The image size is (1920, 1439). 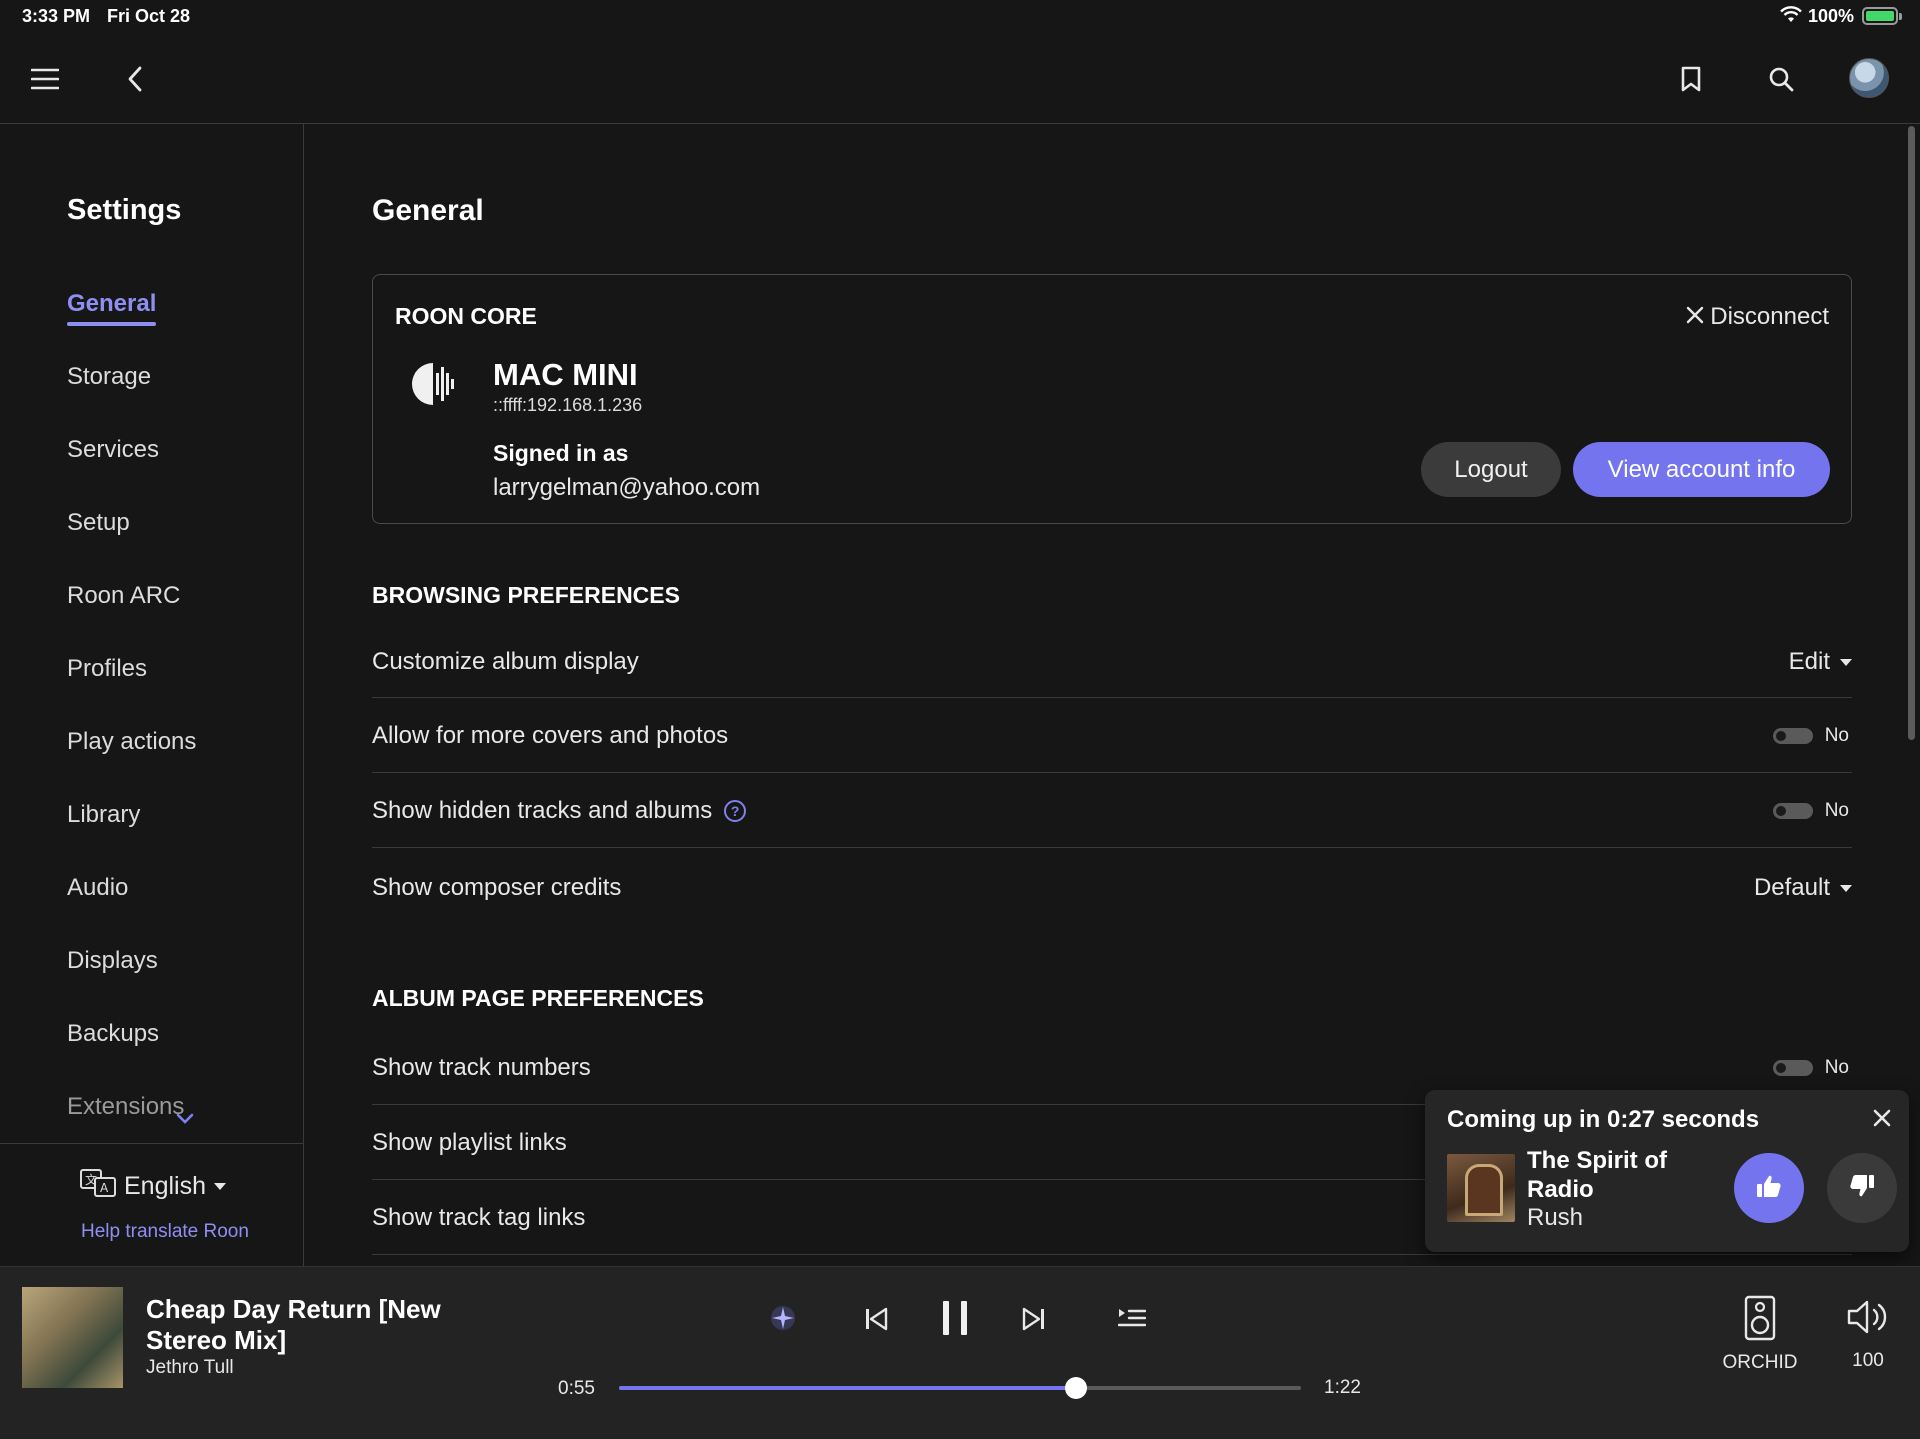 What do you see at coordinates (112, 308) in the screenshot?
I see `sidebar-item-general: General` at bounding box center [112, 308].